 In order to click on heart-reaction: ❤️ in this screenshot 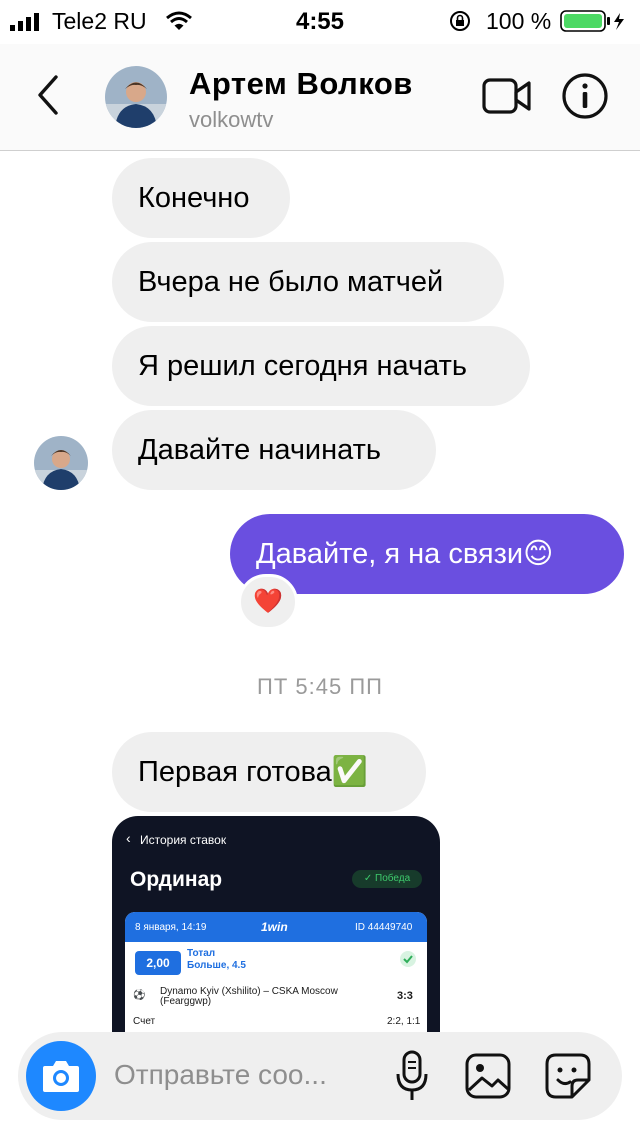, I will do `click(268, 602)`.